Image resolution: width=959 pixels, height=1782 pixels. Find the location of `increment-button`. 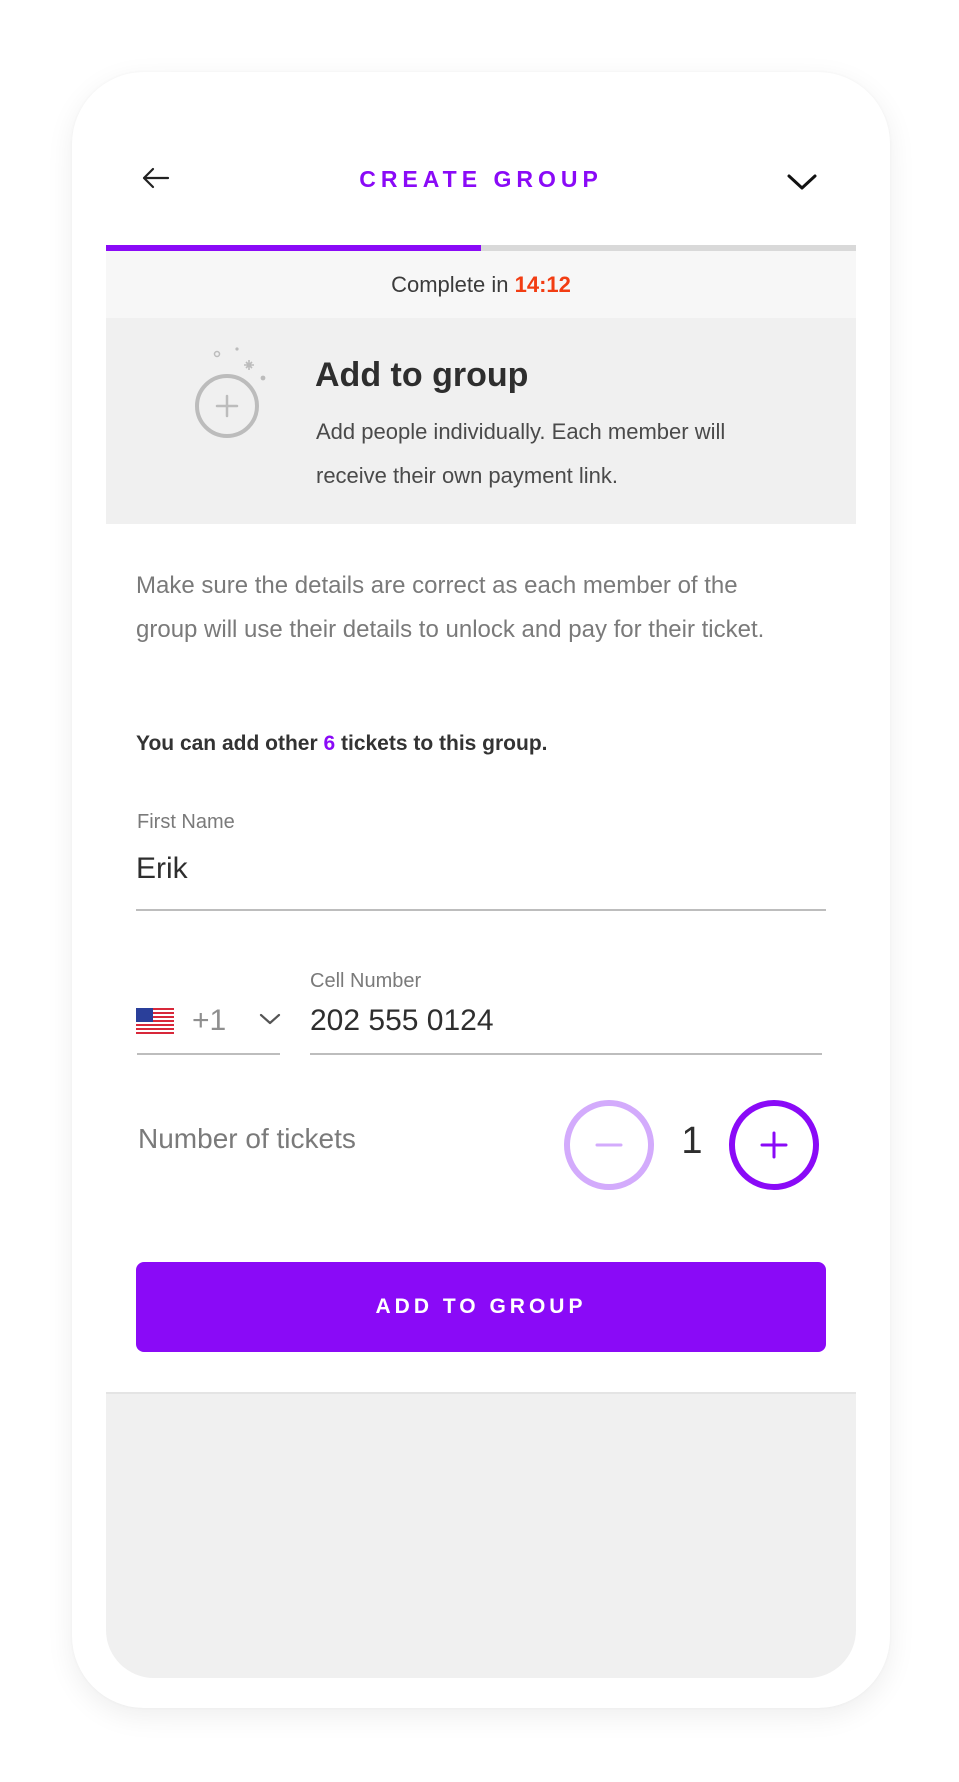

increment-button is located at coordinates (774, 1145).